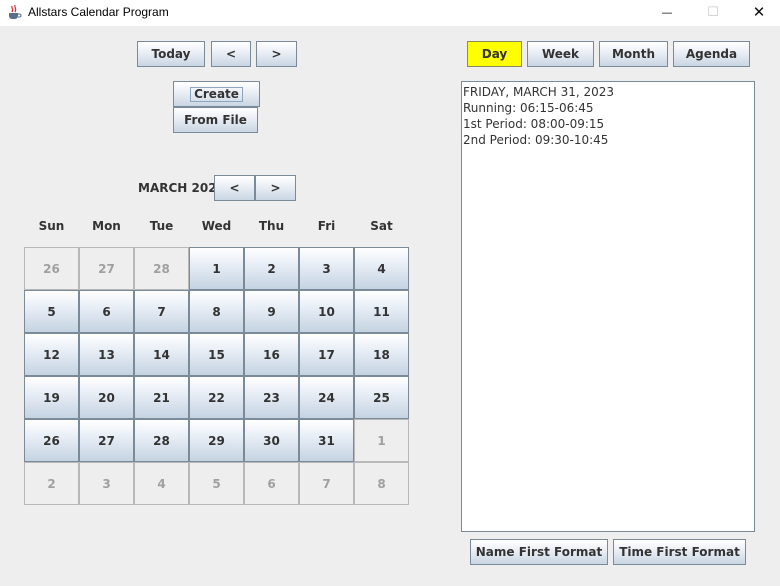 Image resolution: width=780 pixels, height=586 pixels. I want to click on from-file-button: From File, so click(215, 120).